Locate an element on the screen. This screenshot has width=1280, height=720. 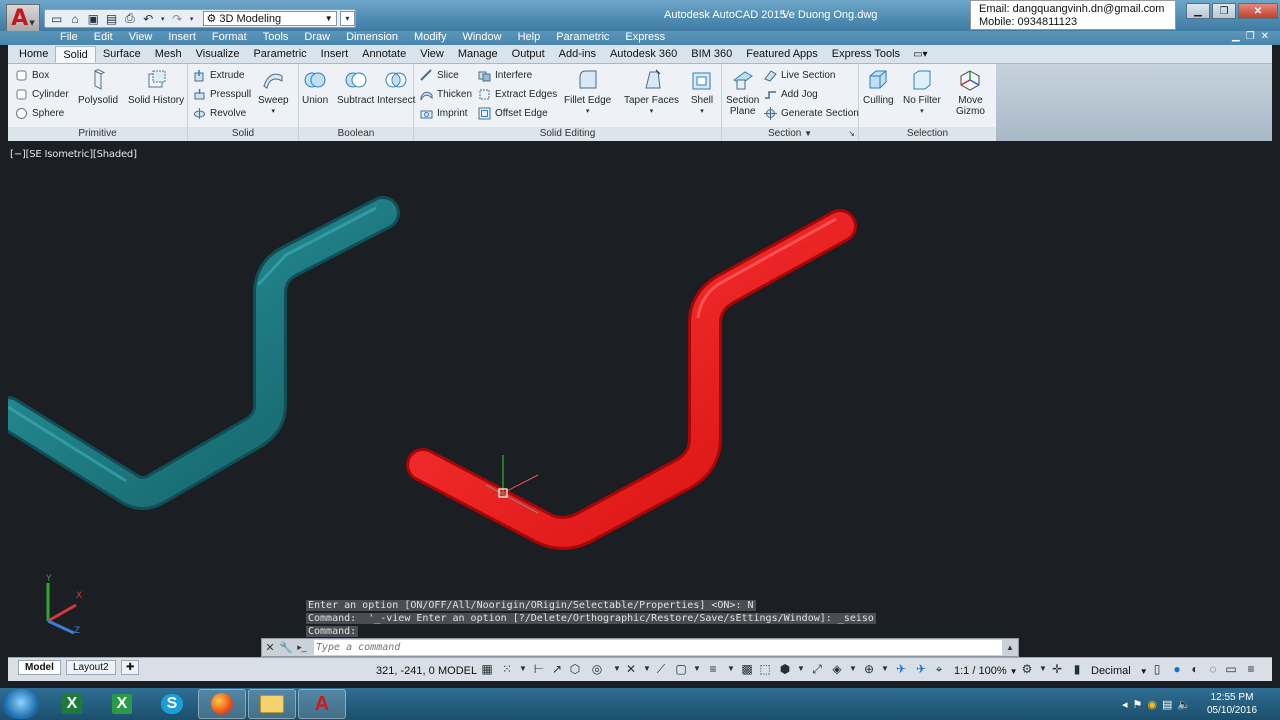
tab-add-ins: Add-ins is located at coordinates (577, 54).